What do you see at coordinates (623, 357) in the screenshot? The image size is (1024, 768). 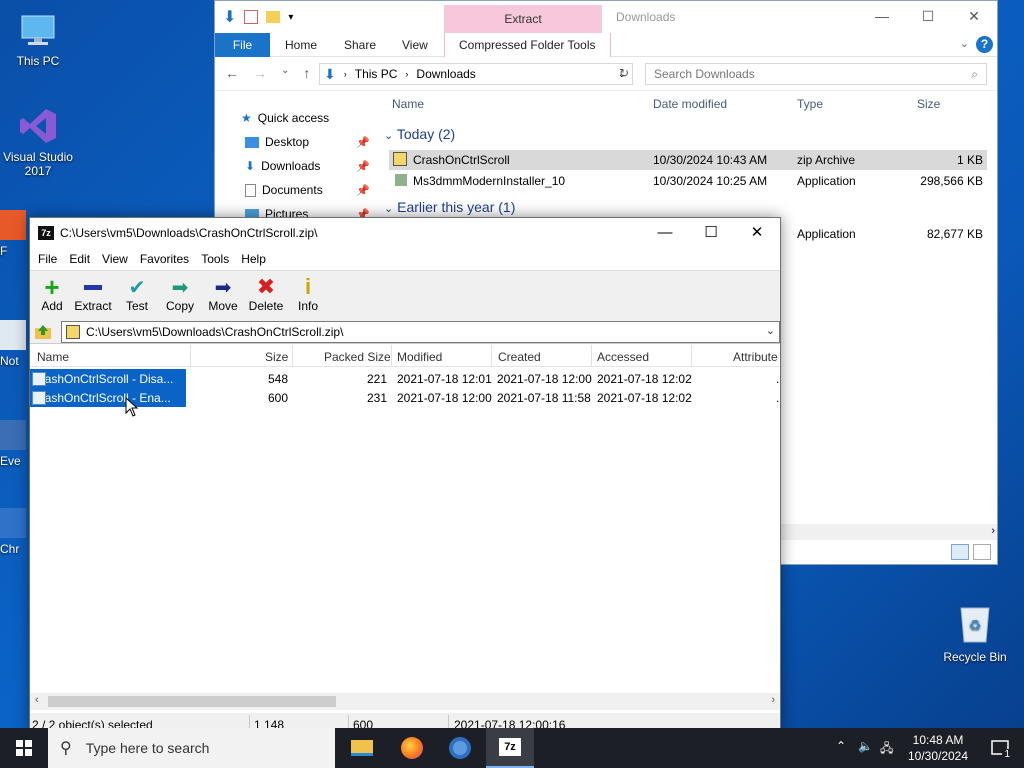 I see `column-header-accessed: Accessed` at bounding box center [623, 357].